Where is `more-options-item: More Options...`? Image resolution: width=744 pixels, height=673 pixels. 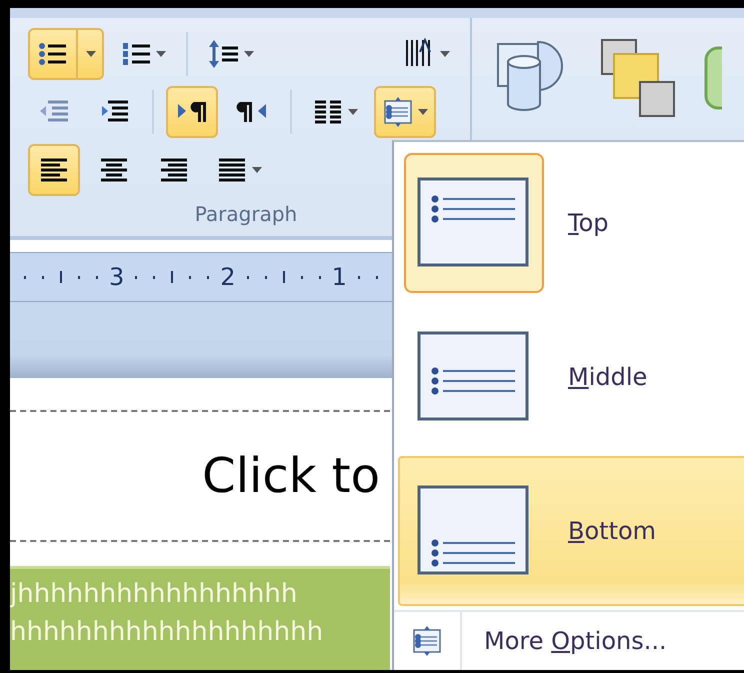 more-options-item: More Options... is located at coordinates (569, 640).